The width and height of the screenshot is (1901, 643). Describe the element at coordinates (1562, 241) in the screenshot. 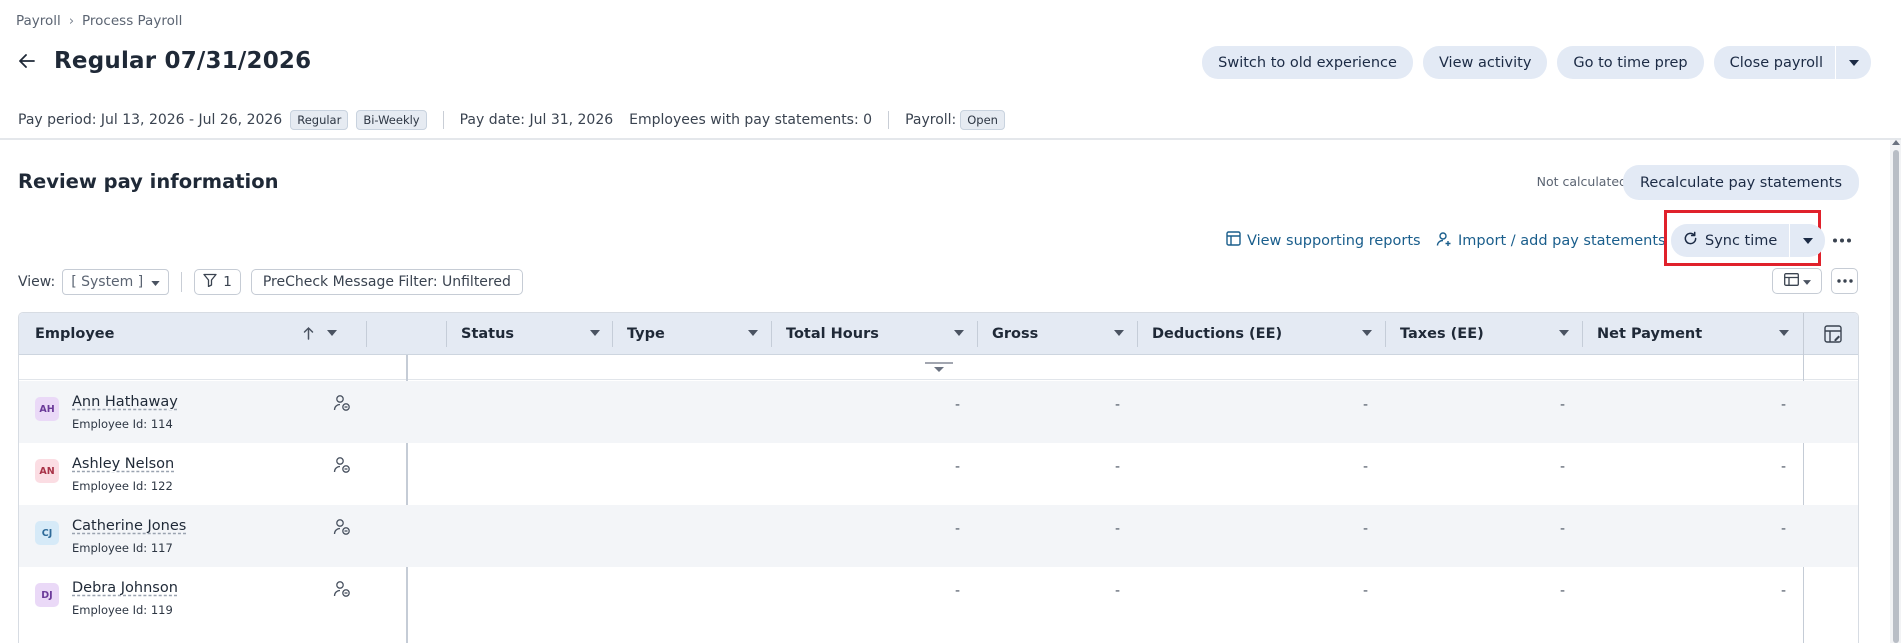

I see `import-add-pay-statements-label: Import / add pay statements` at that location.